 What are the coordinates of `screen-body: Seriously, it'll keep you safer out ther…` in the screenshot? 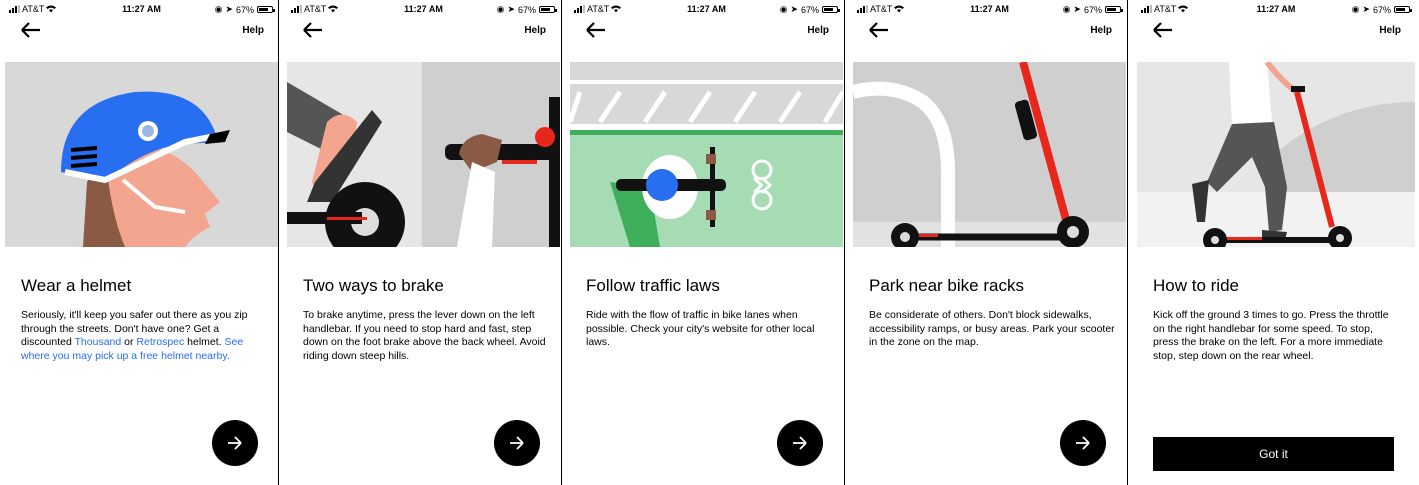 It's located at (146, 336).